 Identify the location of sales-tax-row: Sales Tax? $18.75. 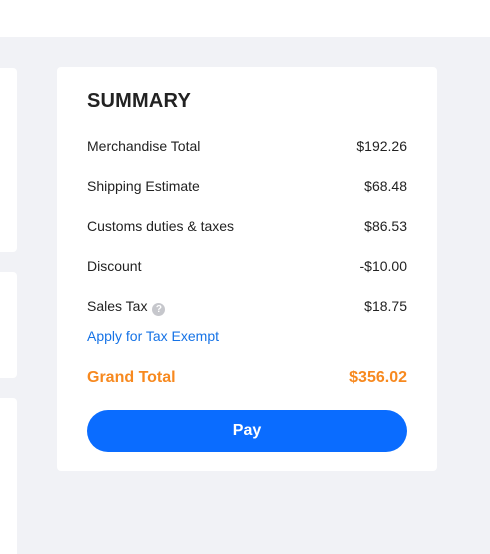
(247, 308).